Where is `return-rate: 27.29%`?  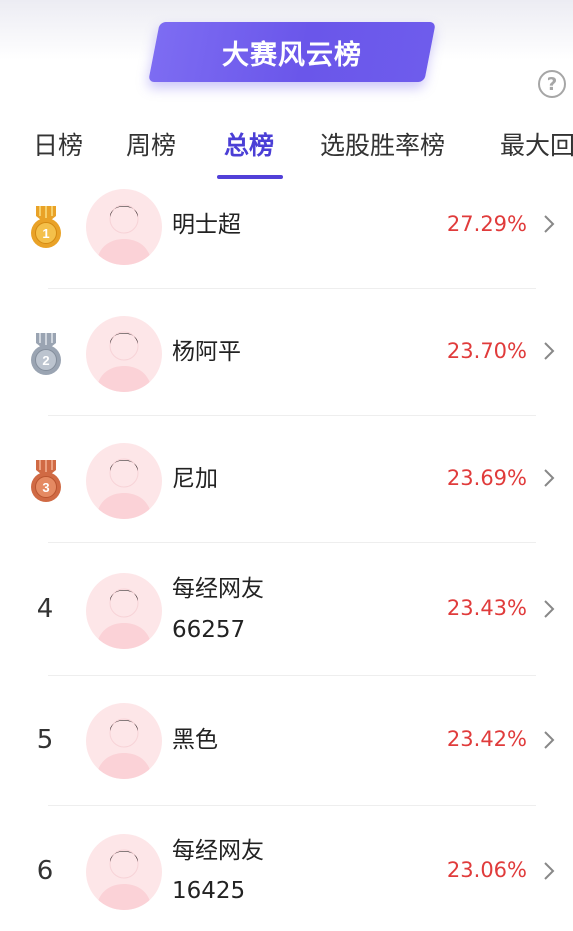
return-rate: 27.29% is located at coordinates (486, 224).